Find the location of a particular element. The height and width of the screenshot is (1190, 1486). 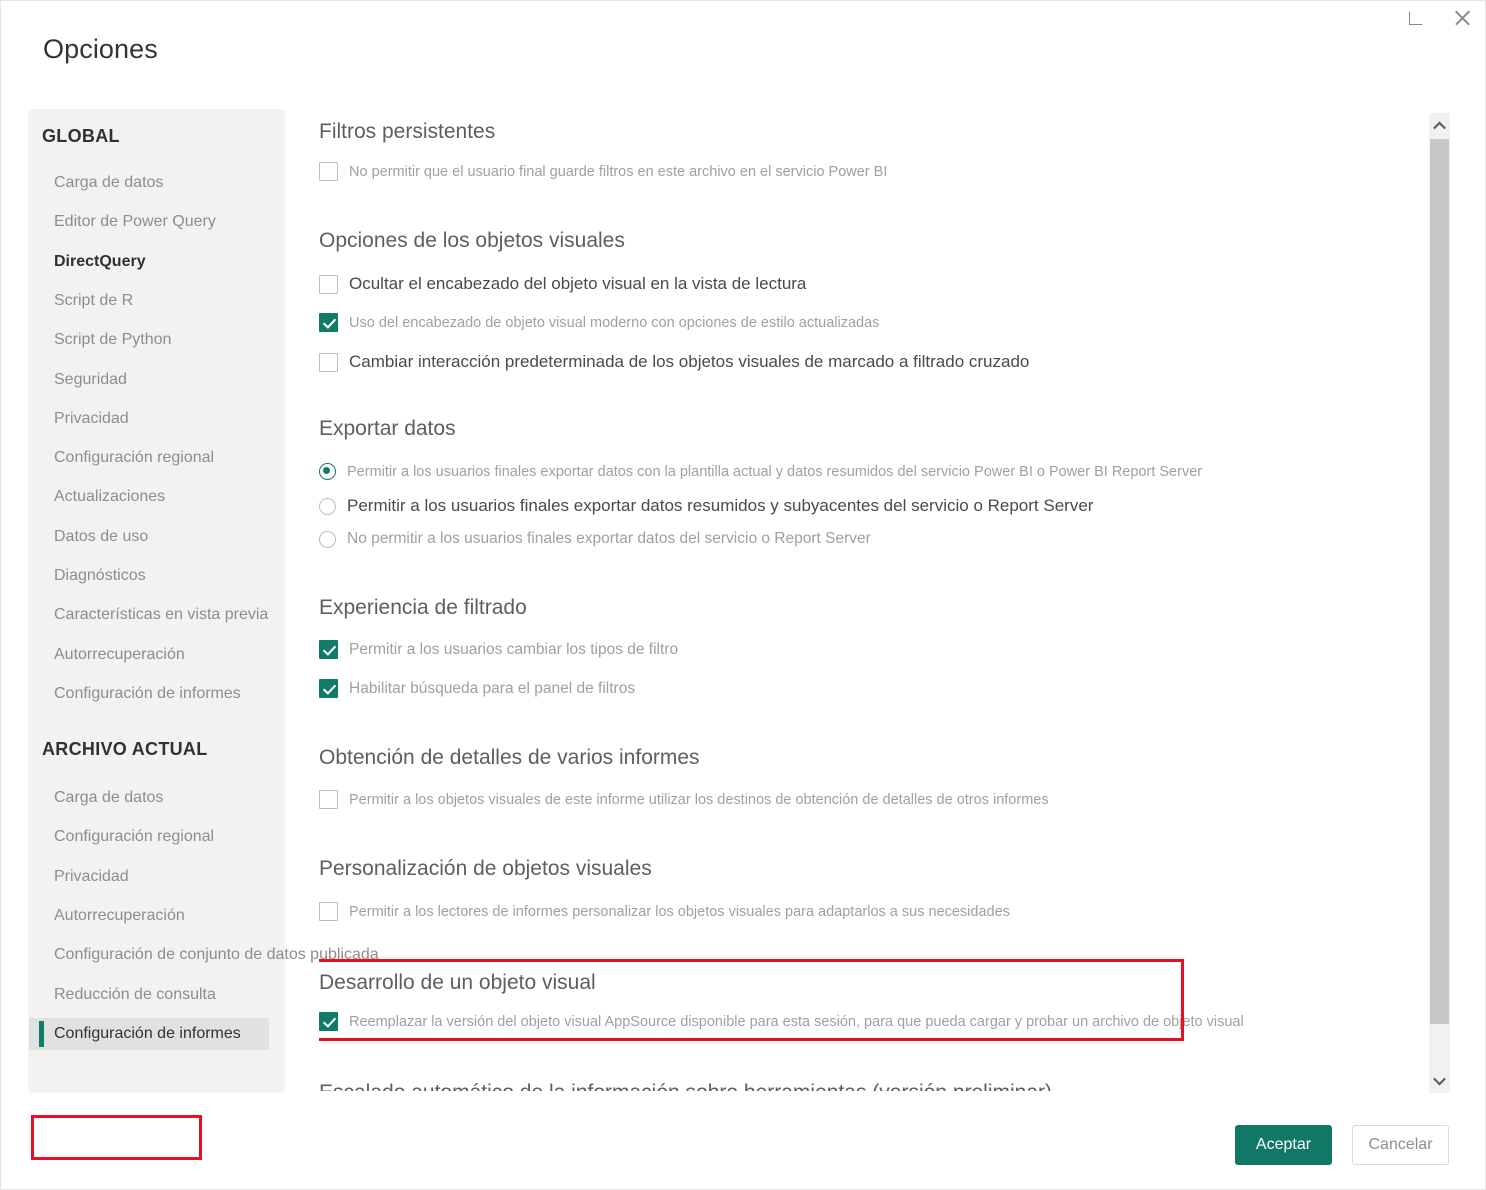

sidebar-item-label: Actualizaciones is located at coordinates (110, 497).